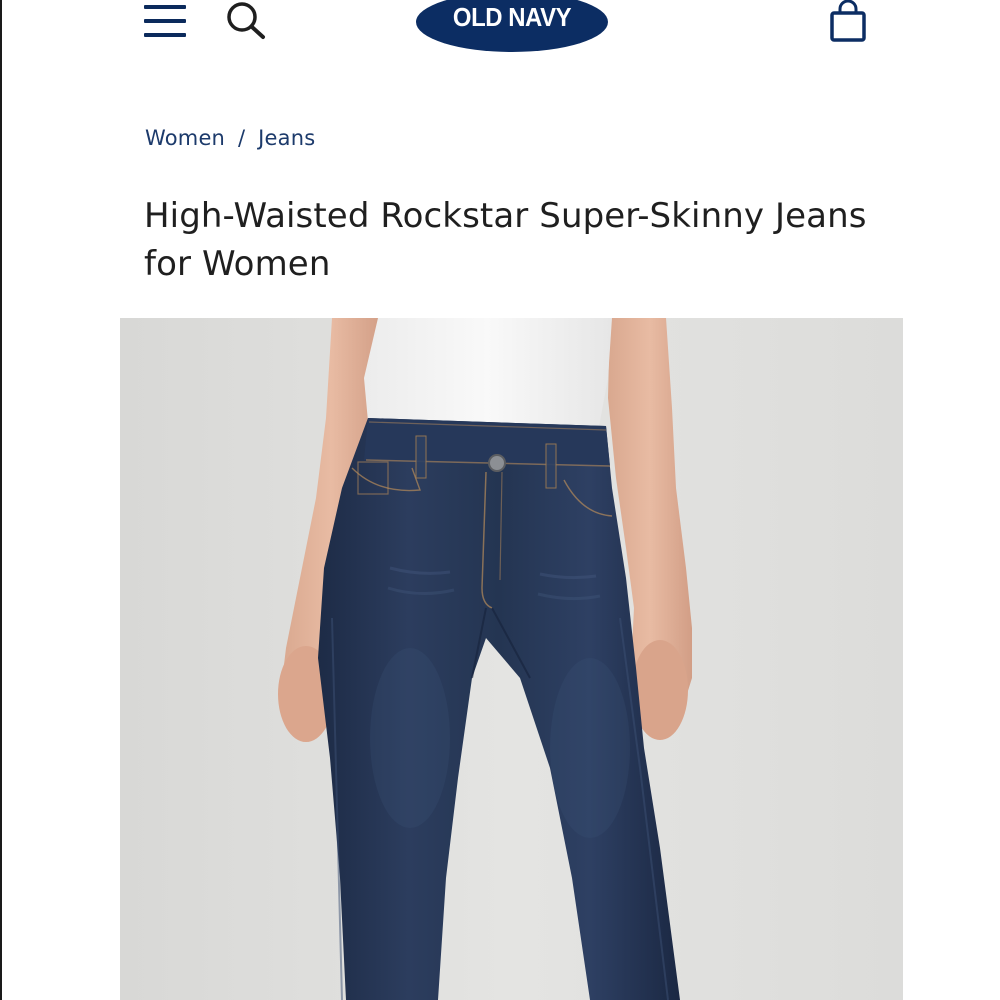  Describe the element at coordinates (185, 138) in the screenshot. I see `breadcrumb-women: Women` at that location.